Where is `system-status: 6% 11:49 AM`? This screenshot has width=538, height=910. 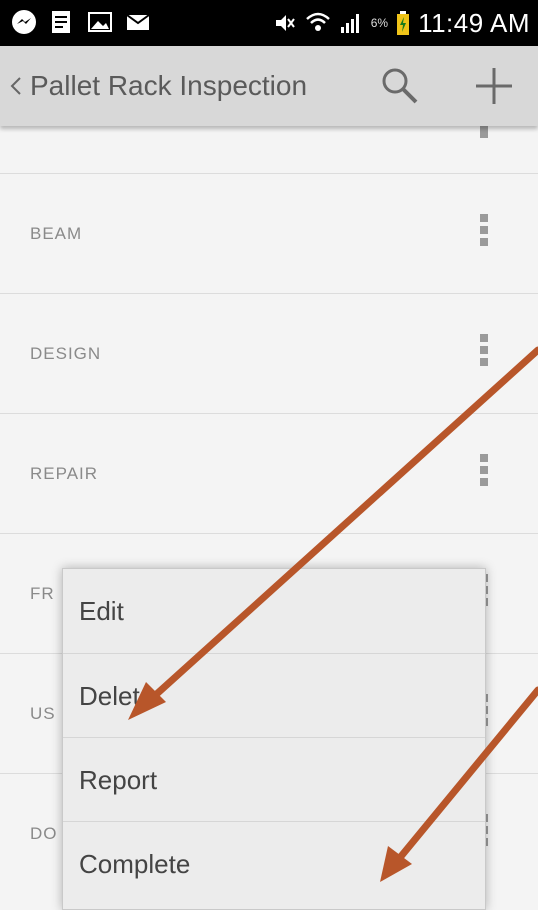 system-status: 6% 11:49 AM is located at coordinates (401, 23).